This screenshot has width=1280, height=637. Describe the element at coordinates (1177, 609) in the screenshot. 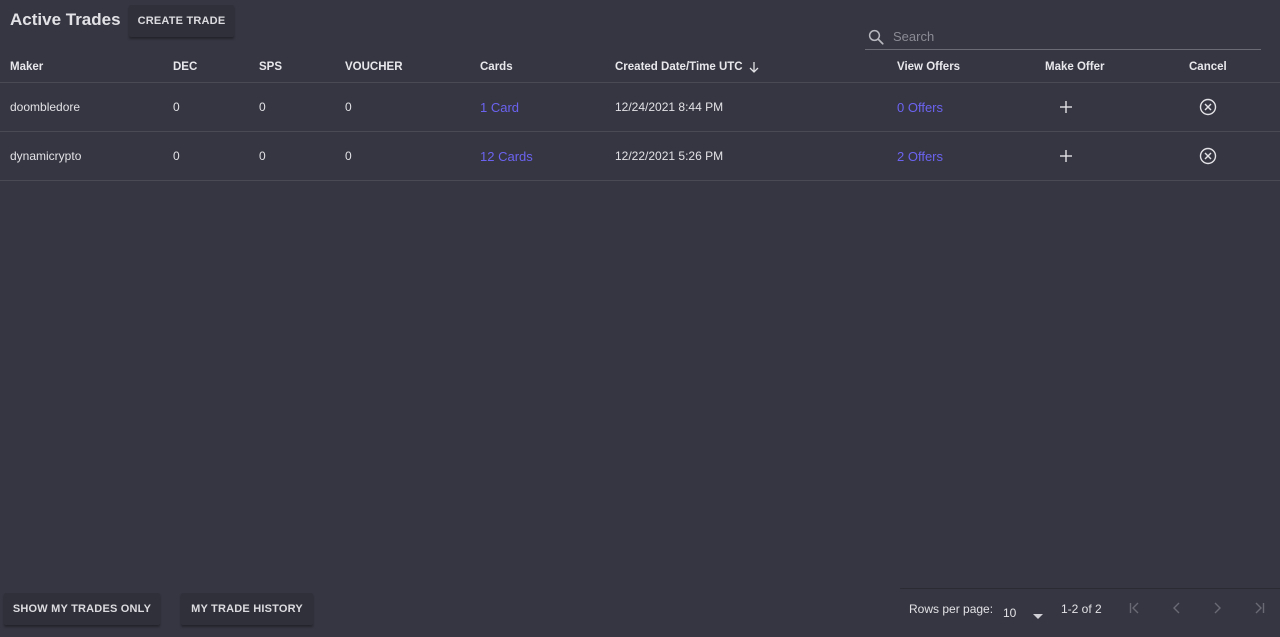

I see `previous-page-icon` at that location.